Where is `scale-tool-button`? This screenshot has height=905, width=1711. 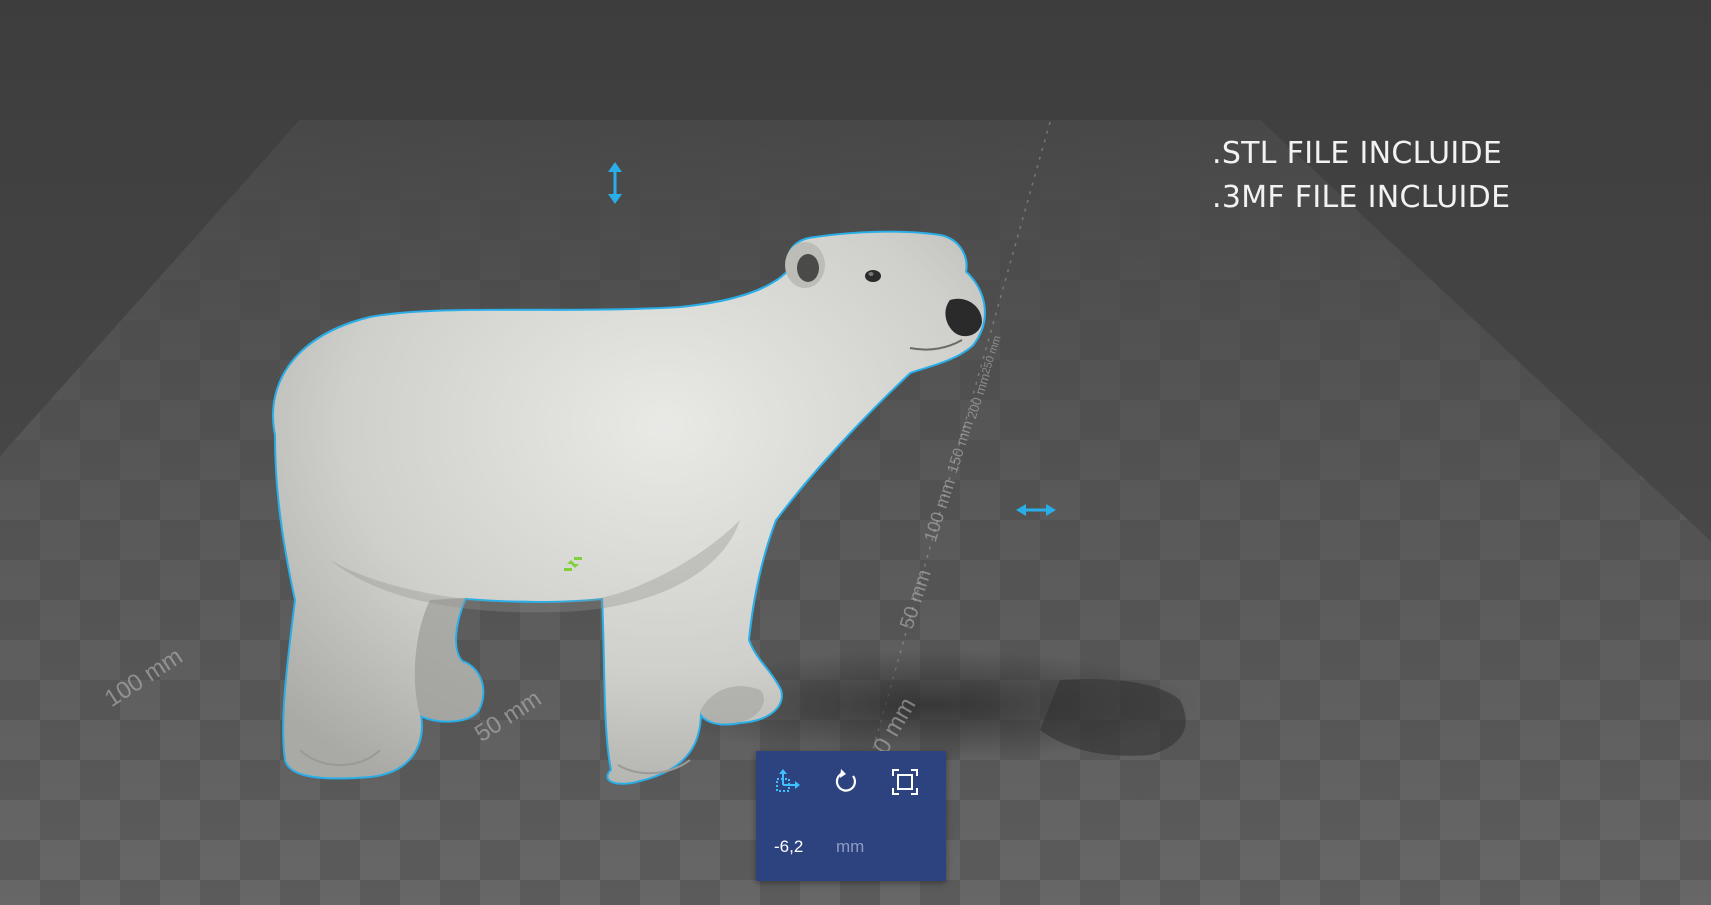
scale-tool-button is located at coordinates (910, 787).